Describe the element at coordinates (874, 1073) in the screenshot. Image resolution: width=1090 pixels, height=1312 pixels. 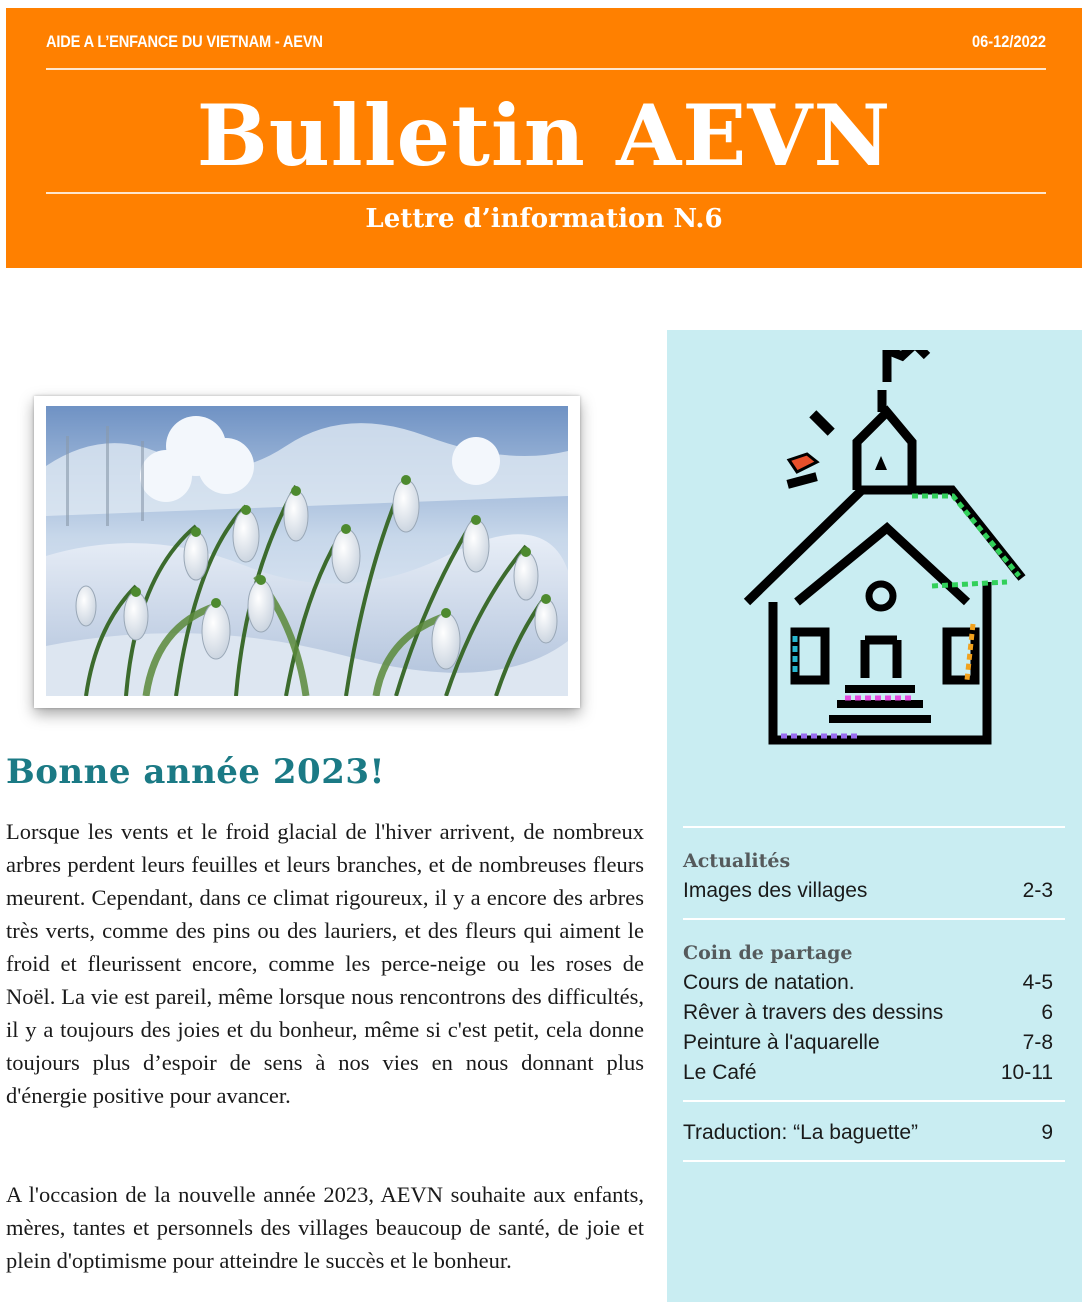
I see `toc-entry: Le Café 10-11` at that location.